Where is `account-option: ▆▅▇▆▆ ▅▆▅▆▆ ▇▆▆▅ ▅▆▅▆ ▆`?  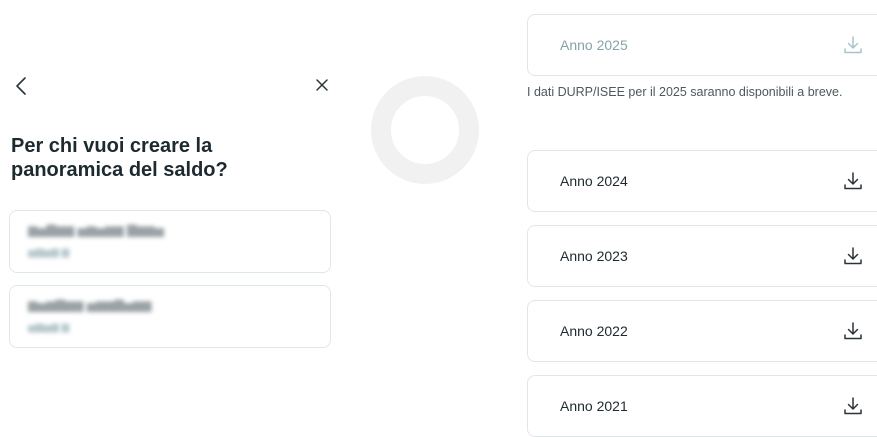
account-option: ▆▅▇▆▆ ▅▆▅▆▆ ▇▆▆▅ ▅▆▅▆ ▆ is located at coordinates (170, 241).